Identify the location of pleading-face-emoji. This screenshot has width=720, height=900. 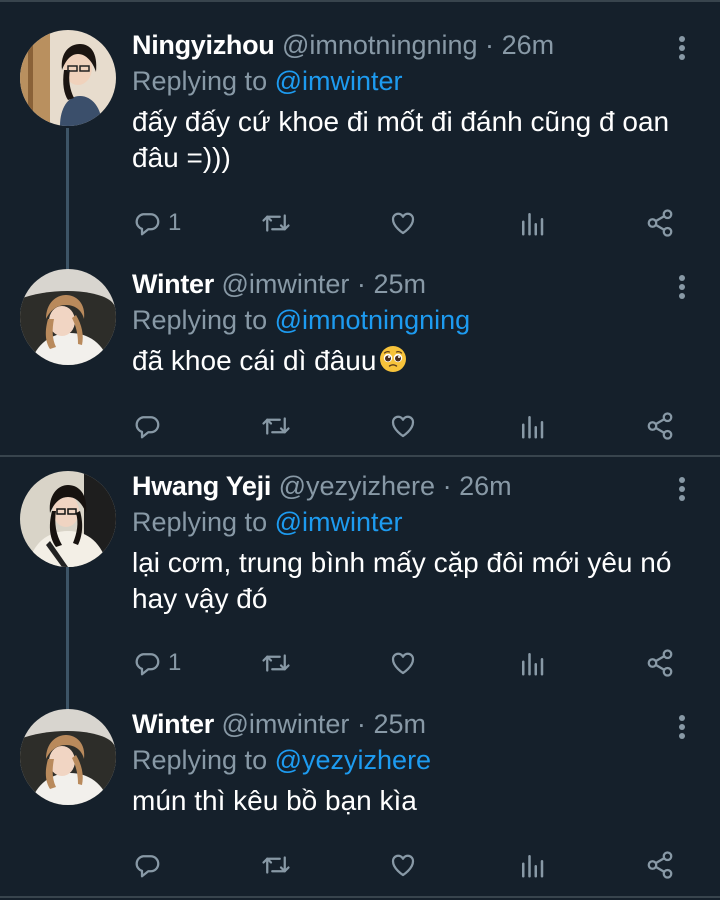
(393, 359).